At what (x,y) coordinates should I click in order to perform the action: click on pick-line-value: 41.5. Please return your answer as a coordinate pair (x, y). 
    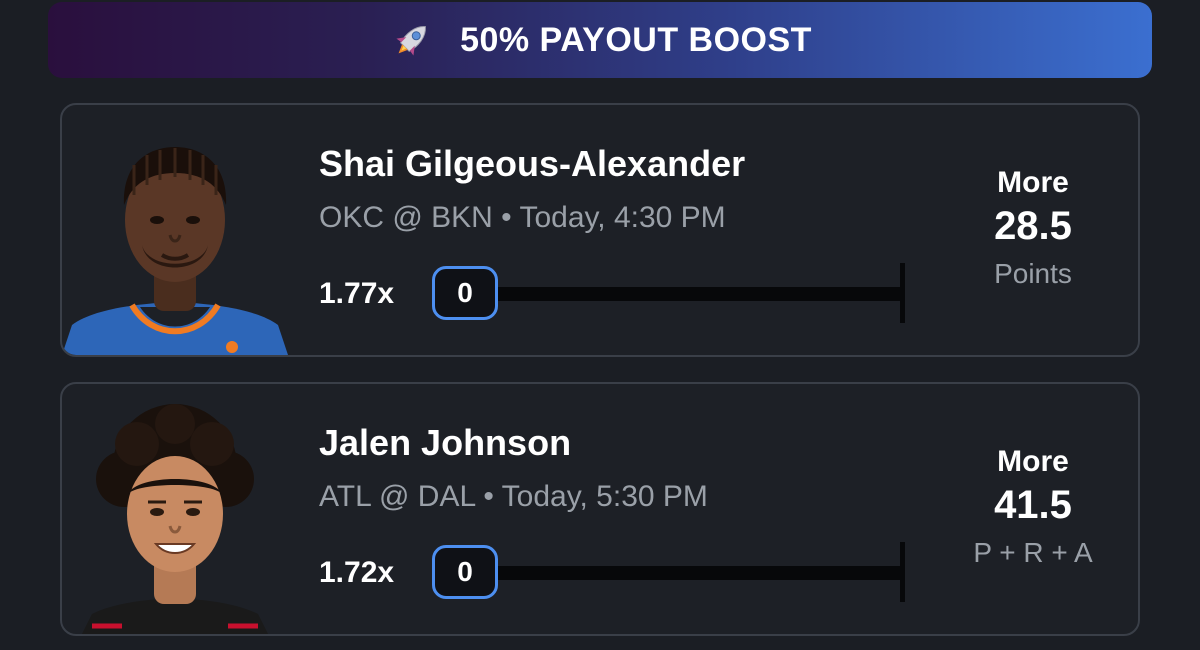
    Looking at the image, I should click on (1033, 505).